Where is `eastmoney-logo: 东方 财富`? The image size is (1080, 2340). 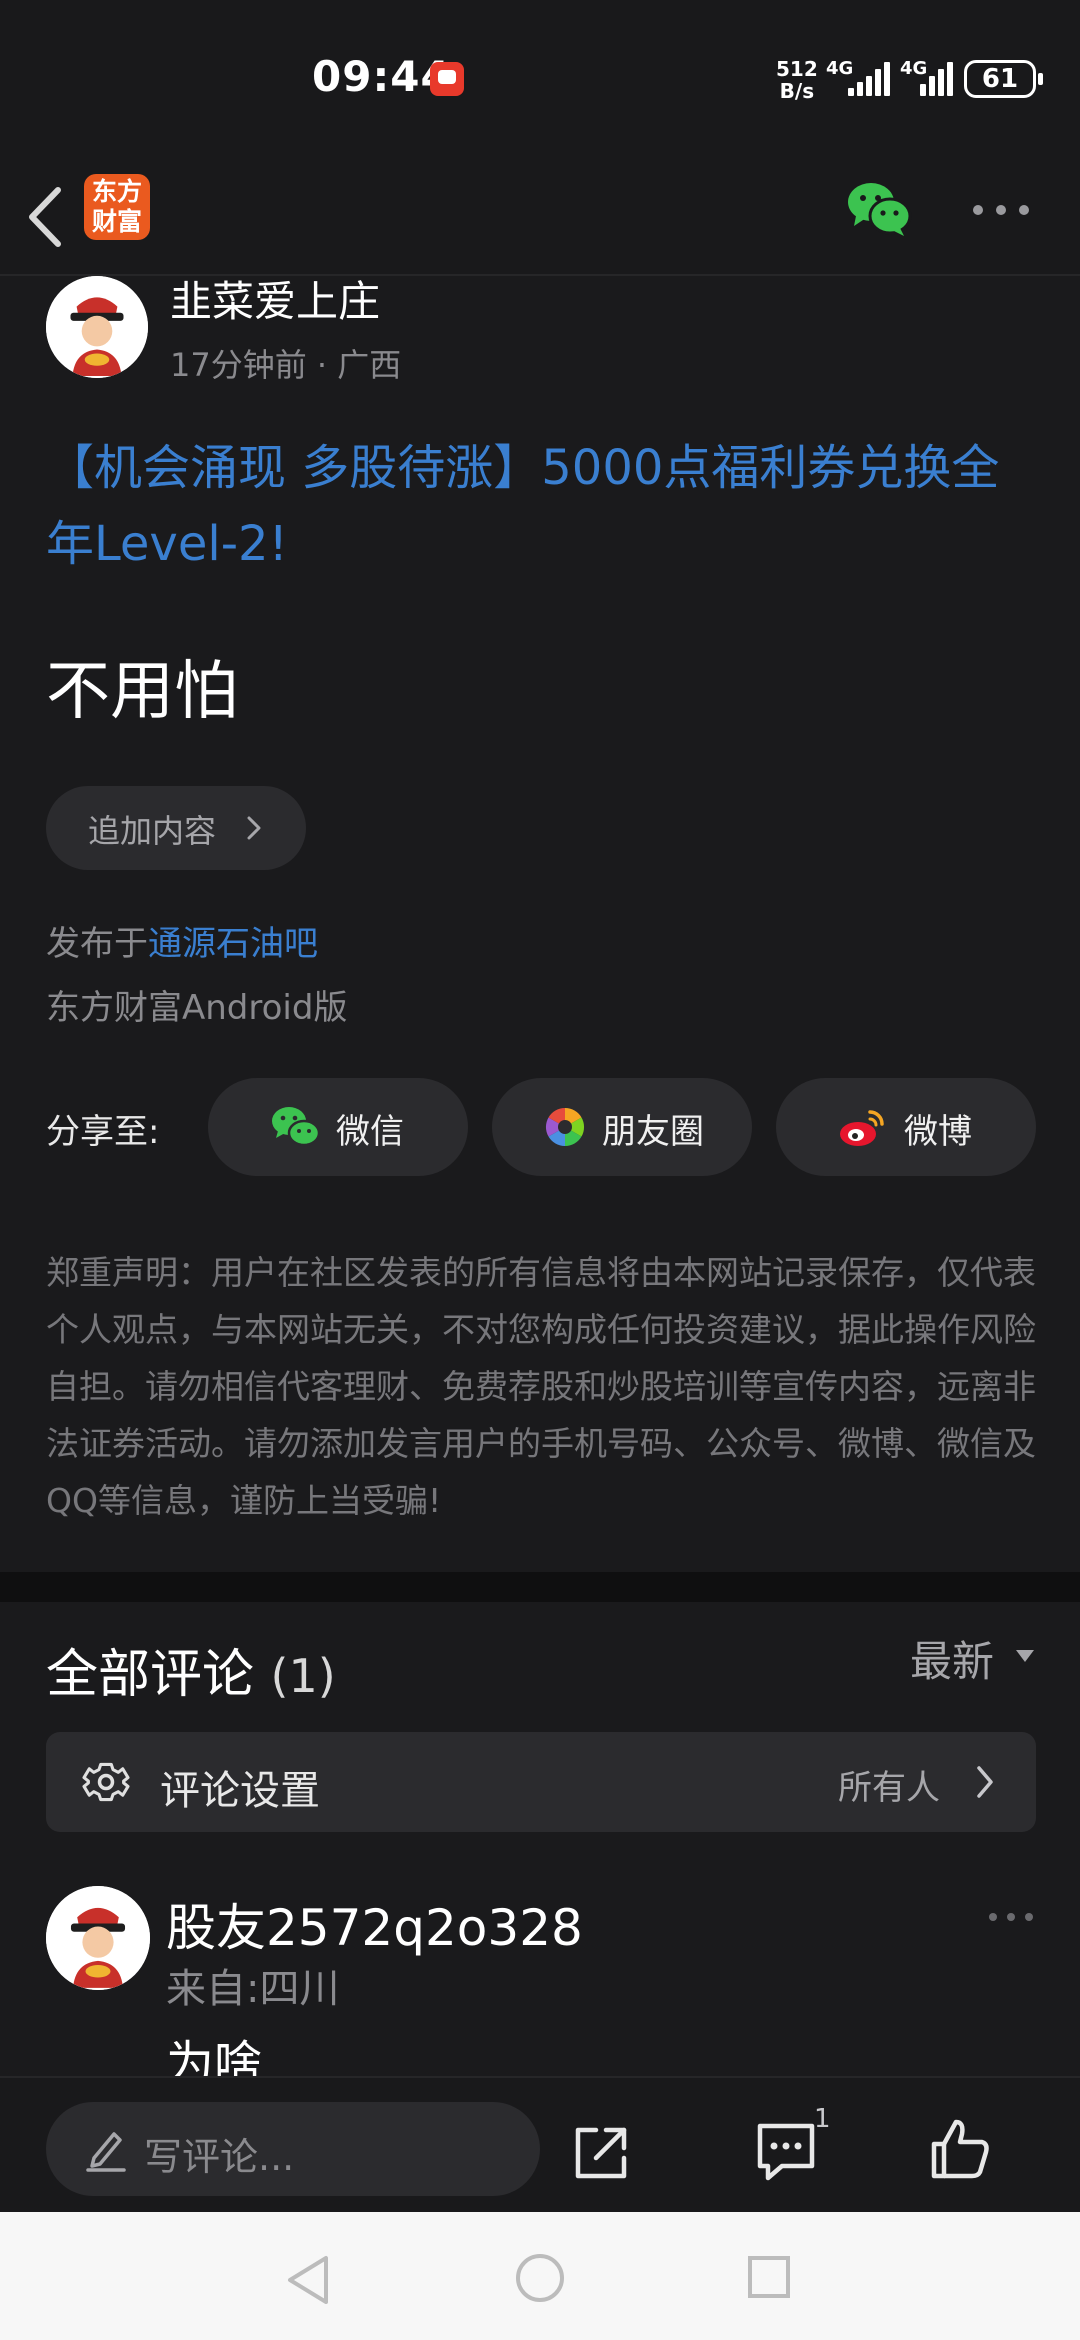 eastmoney-logo: 东方 财富 is located at coordinates (117, 207).